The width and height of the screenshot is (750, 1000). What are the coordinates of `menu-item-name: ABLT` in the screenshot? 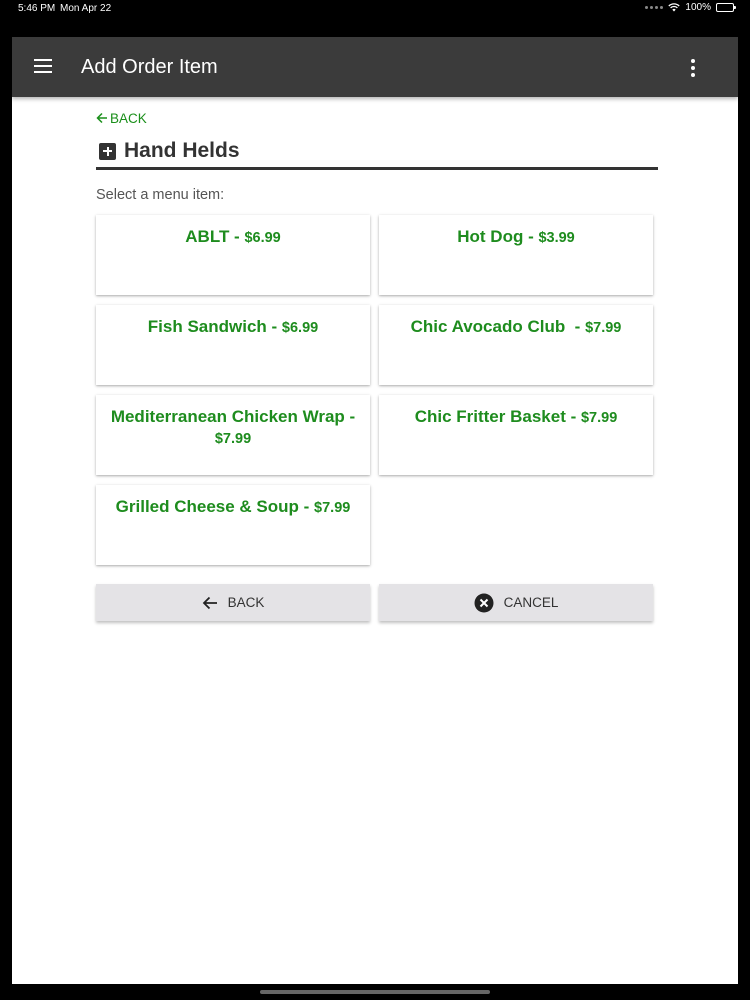 It's located at (207, 236).